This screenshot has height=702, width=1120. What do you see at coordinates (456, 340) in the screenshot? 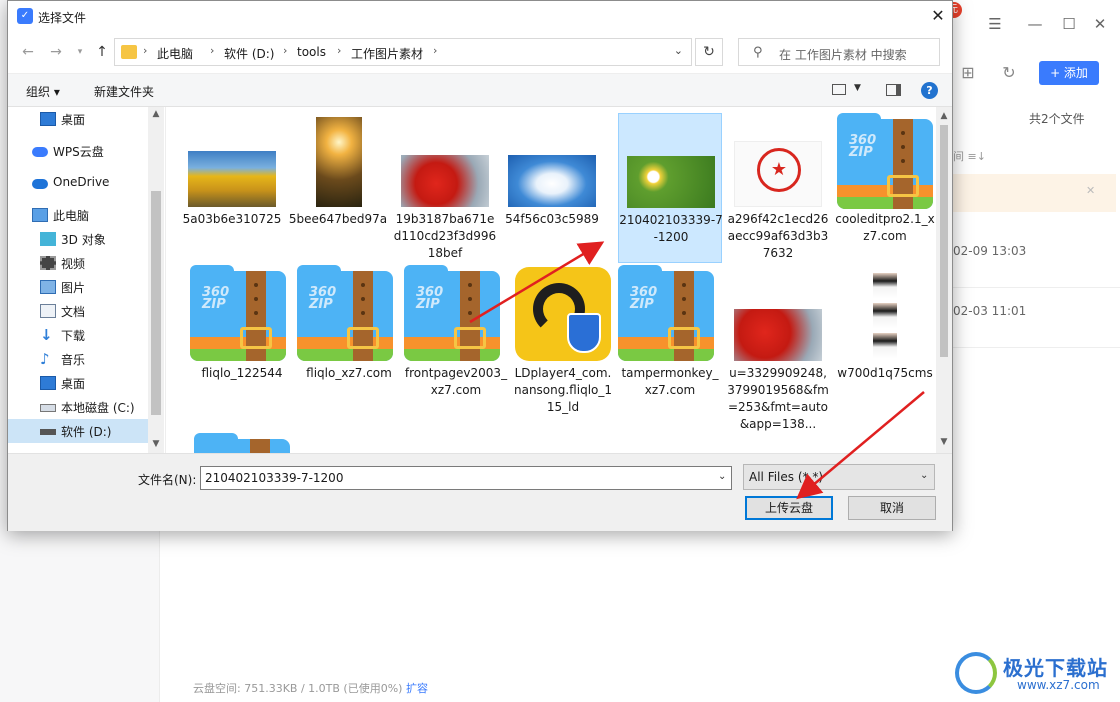
I see `file-tile: 360 ZIP frontpagev2003_xz7.com` at bounding box center [456, 340].